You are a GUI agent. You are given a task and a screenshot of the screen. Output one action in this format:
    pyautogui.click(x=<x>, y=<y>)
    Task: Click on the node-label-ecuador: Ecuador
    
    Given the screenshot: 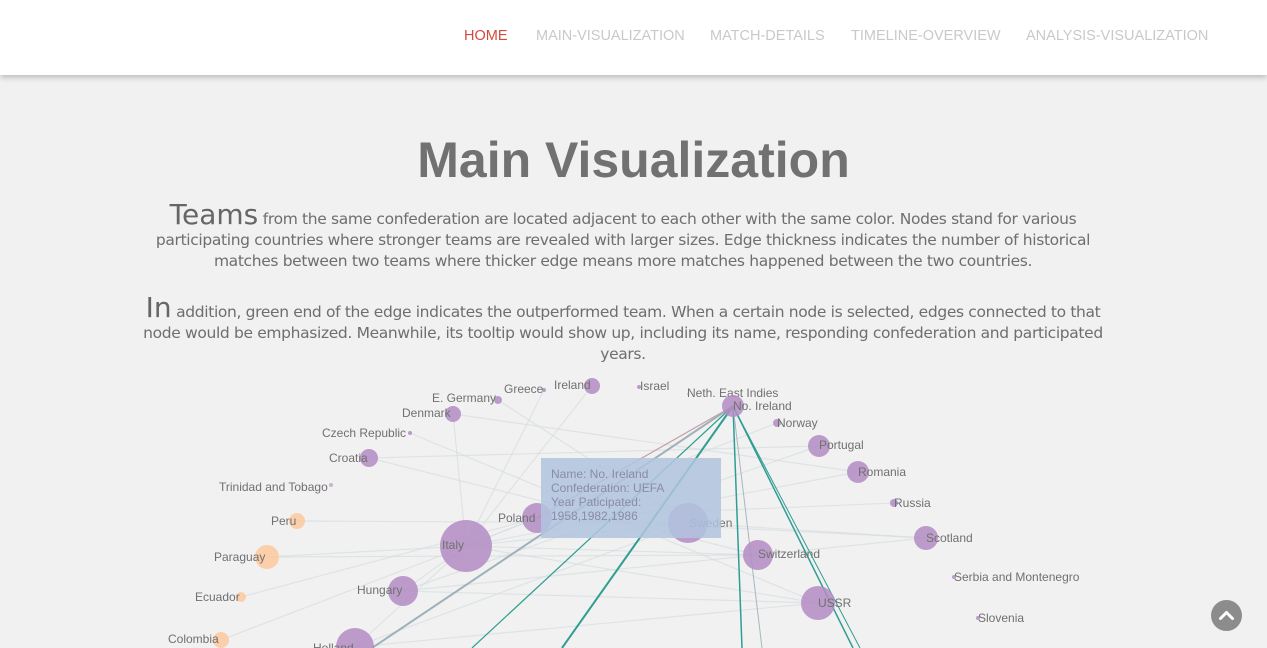 What is the action you would take?
    pyautogui.click(x=217, y=597)
    